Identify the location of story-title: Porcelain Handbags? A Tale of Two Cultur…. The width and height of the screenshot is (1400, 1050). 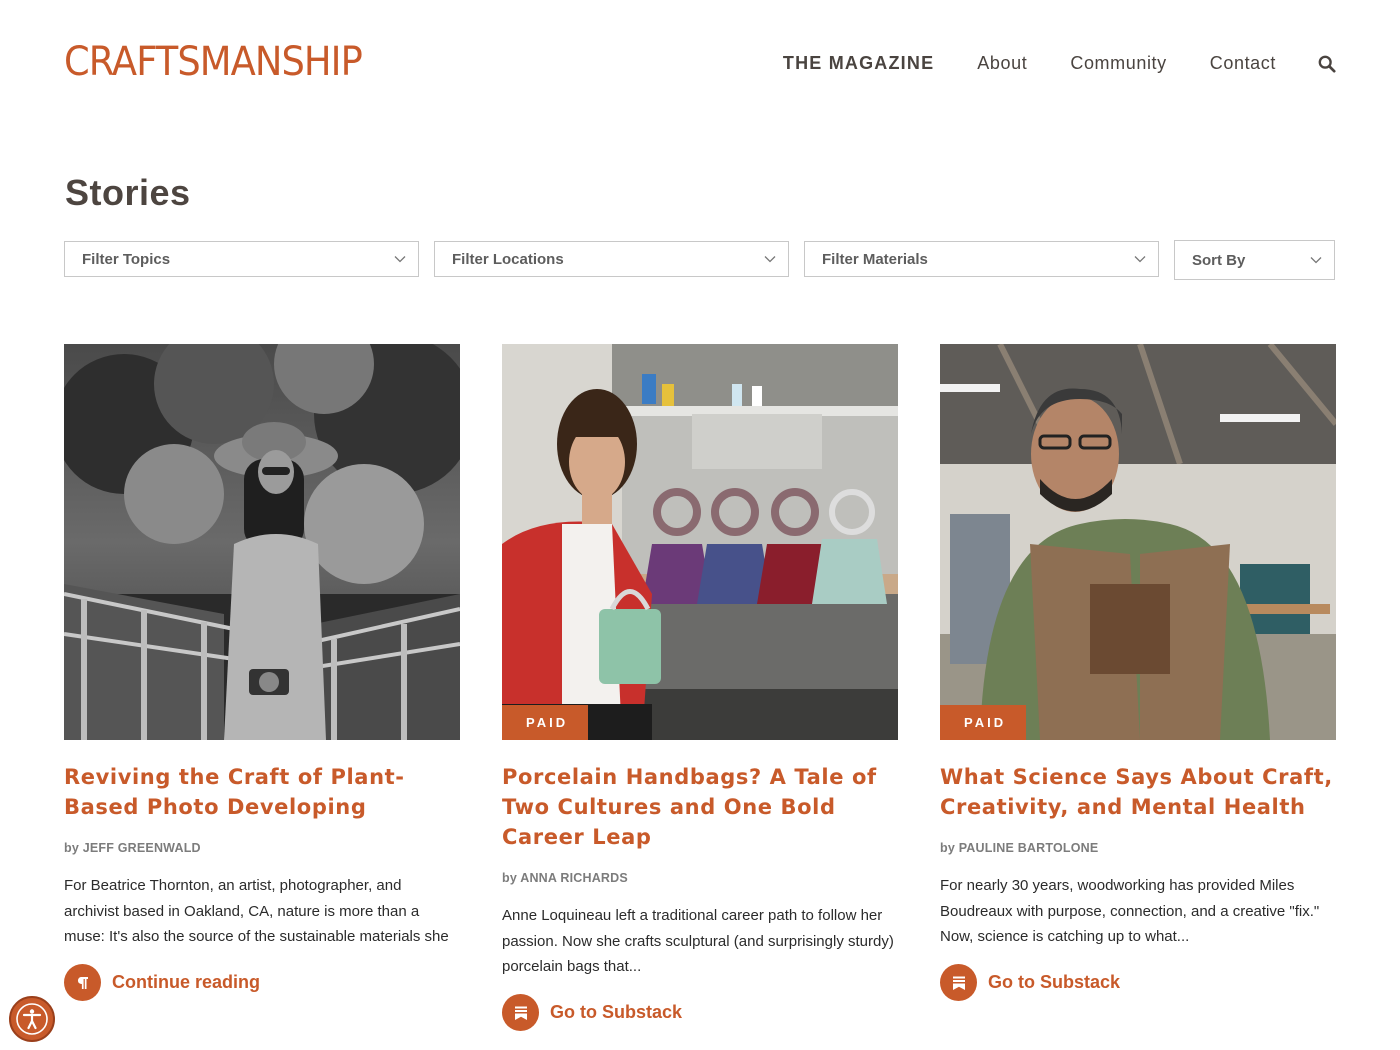
(700, 807).